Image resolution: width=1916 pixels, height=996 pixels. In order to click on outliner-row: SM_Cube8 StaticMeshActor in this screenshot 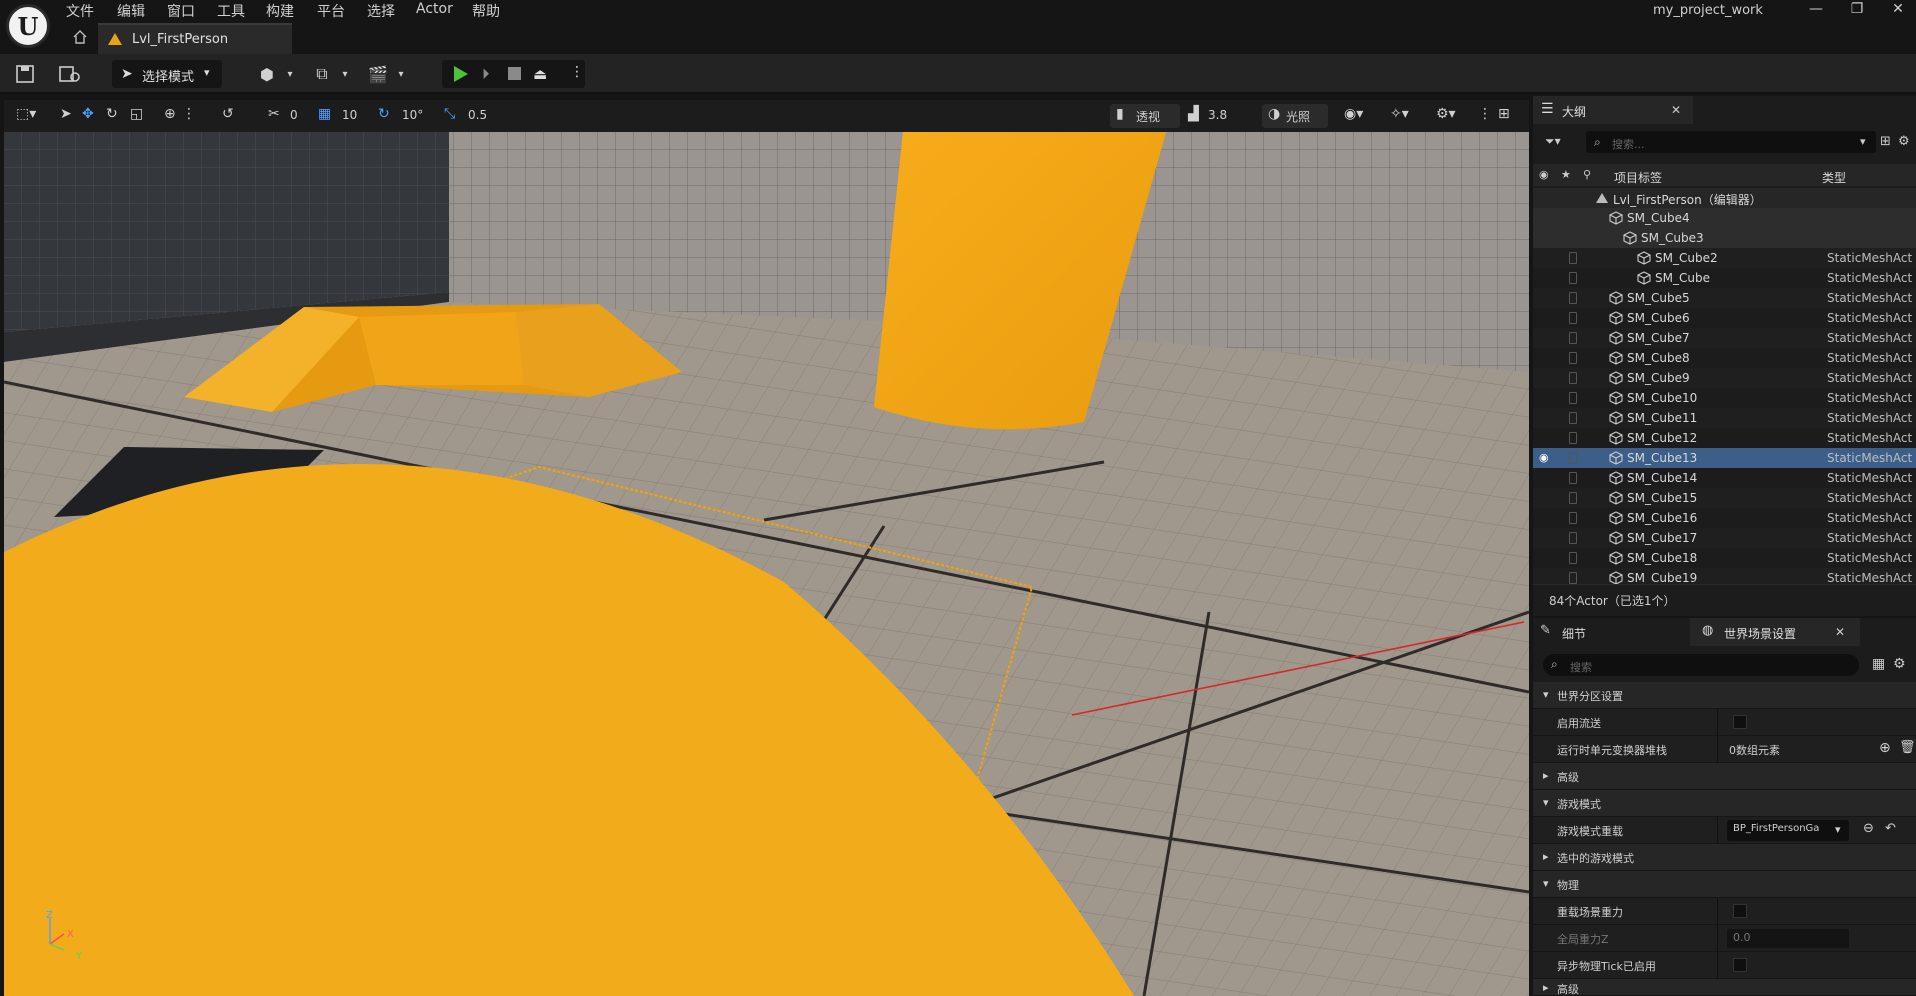, I will do `click(1724, 358)`.